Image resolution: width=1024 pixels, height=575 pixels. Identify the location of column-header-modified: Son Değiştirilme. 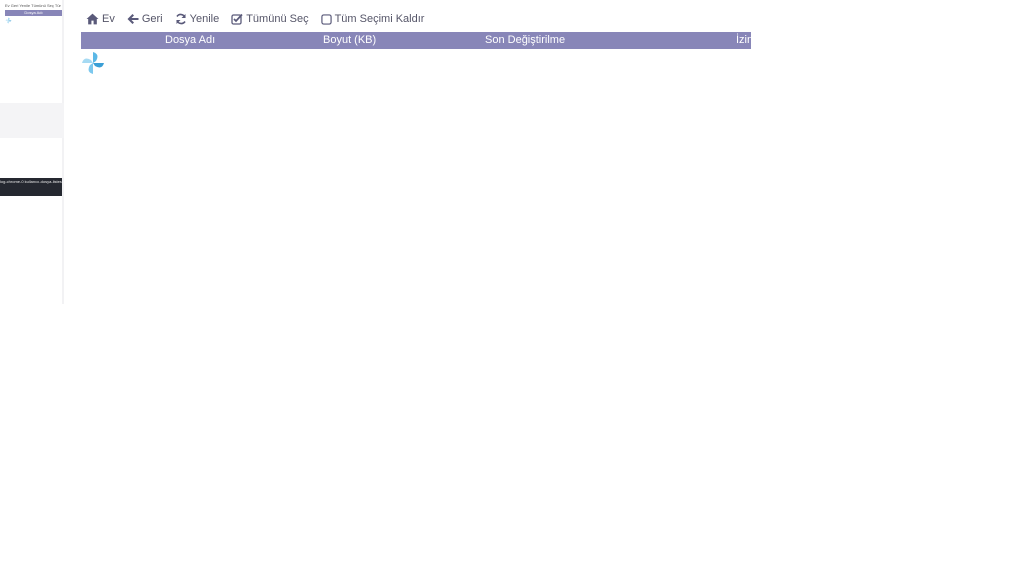
(525, 40).